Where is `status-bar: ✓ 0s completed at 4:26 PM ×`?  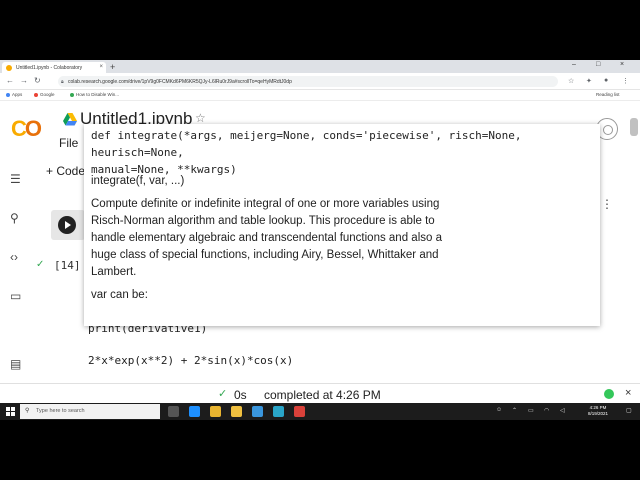 status-bar: ✓ 0s completed at 4:26 PM × is located at coordinates (320, 393).